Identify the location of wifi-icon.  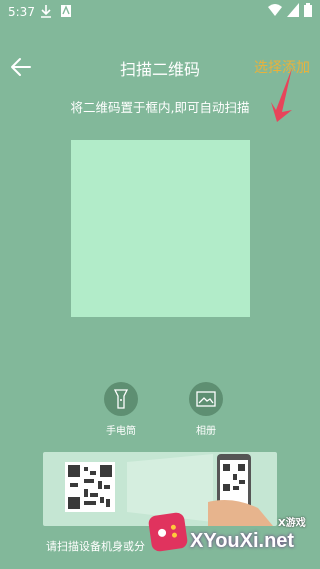
(275, 10).